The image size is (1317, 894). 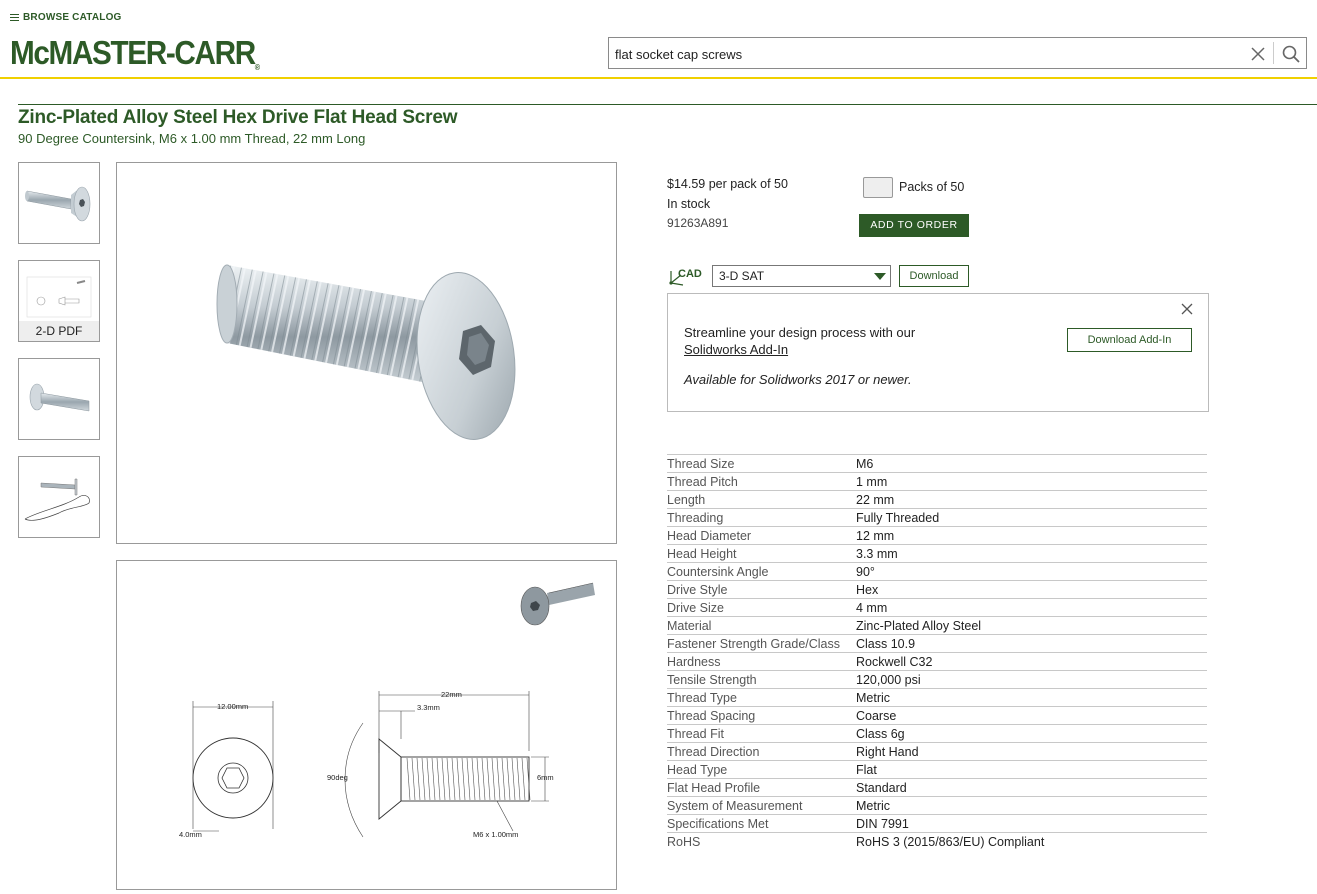 I want to click on spec-row: Thread Spacing Coarse, so click(x=937, y=715).